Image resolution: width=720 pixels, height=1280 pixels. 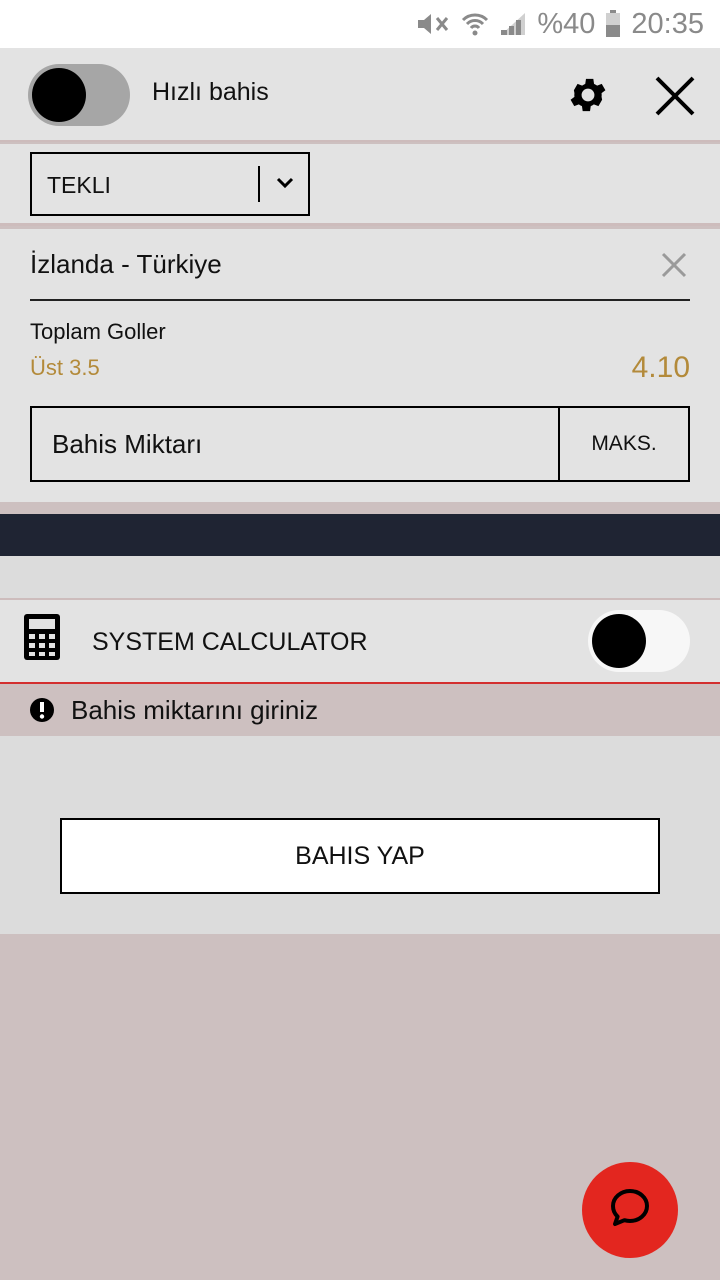 I want to click on warning-text: Bahis miktarını giriniz, so click(x=195, y=710).